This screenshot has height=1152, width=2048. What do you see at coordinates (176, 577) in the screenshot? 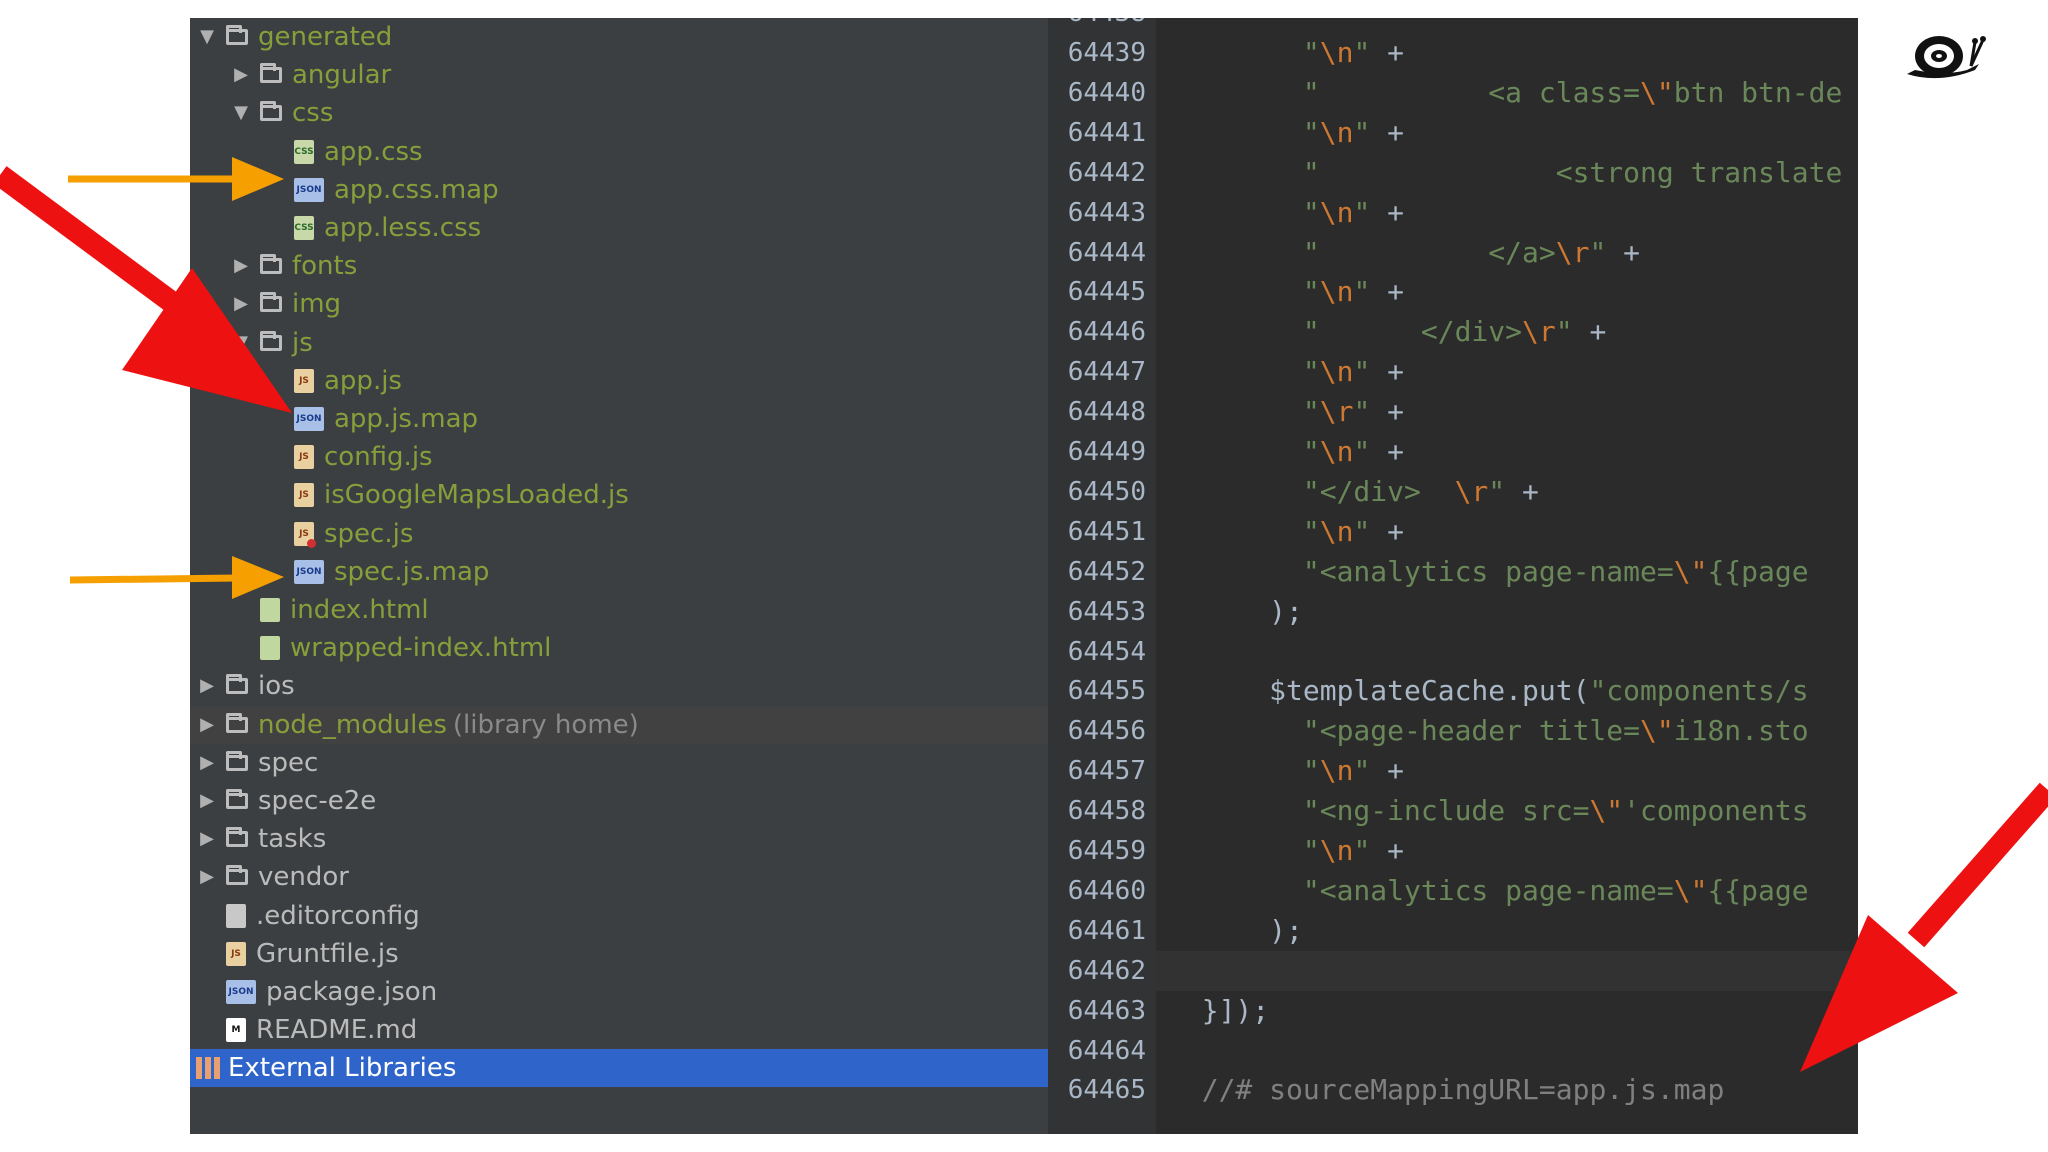
I see `orange-arrow-spec-js-map` at bounding box center [176, 577].